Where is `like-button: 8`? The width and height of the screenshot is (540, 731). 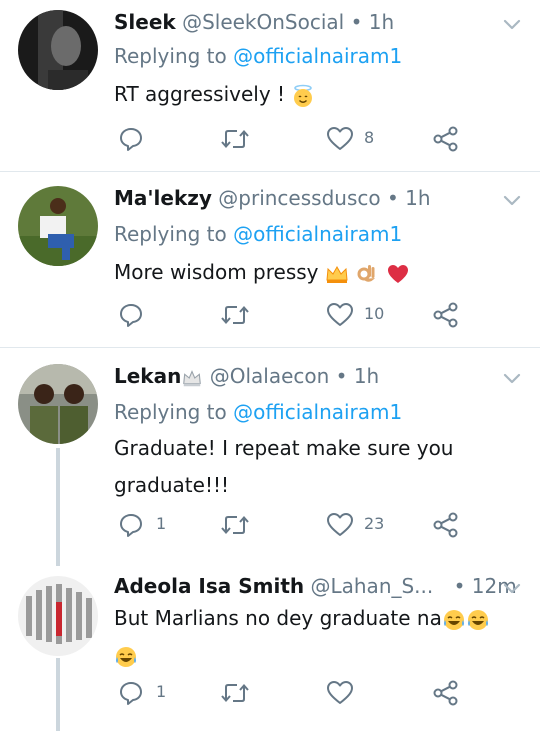 like-button: 8 is located at coordinates (366, 139).